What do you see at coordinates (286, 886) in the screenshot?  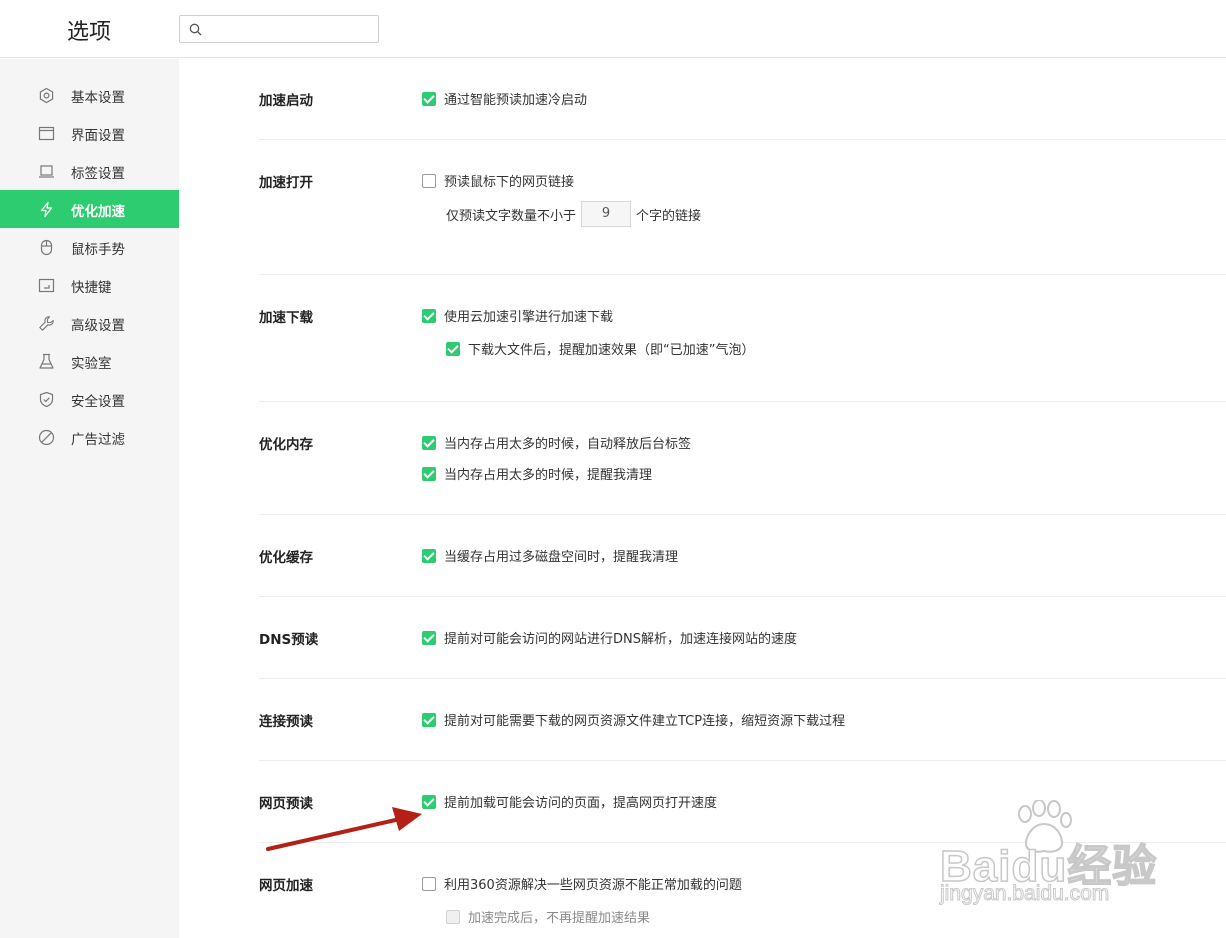 I see `section-title-accel: 网页加速` at bounding box center [286, 886].